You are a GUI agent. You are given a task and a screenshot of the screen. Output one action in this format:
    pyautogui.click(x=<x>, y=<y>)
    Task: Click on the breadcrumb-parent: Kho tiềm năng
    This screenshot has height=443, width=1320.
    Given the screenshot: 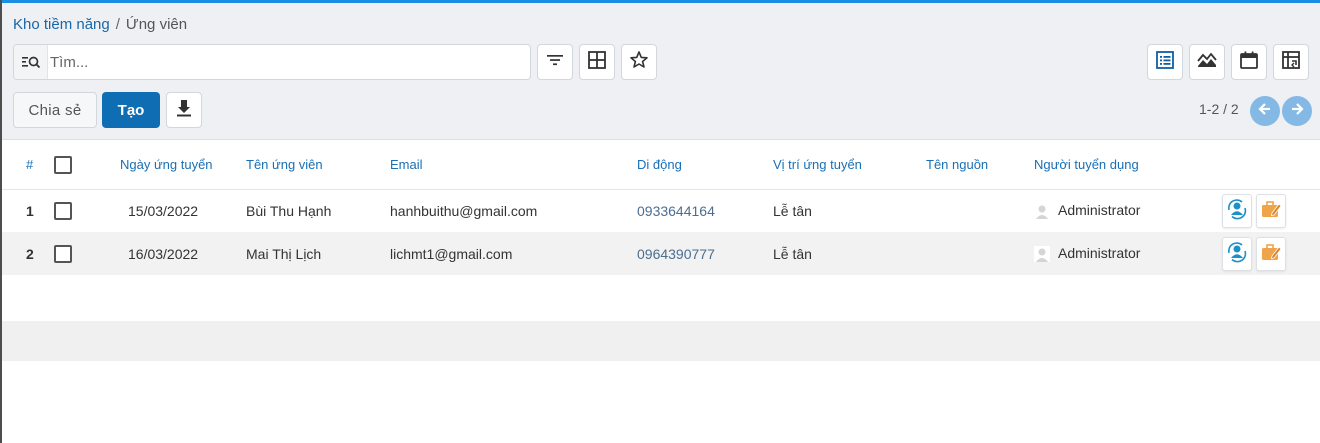 What is the action you would take?
    pyautogui.click(x=61, y=24)
    